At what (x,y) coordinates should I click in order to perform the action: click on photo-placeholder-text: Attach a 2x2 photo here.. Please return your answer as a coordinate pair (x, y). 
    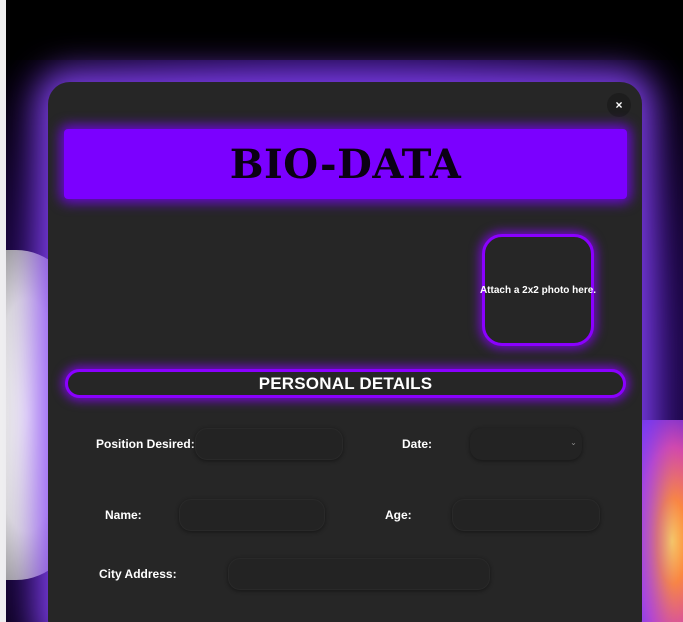
    Looking at the image, I should click on (538, 290).